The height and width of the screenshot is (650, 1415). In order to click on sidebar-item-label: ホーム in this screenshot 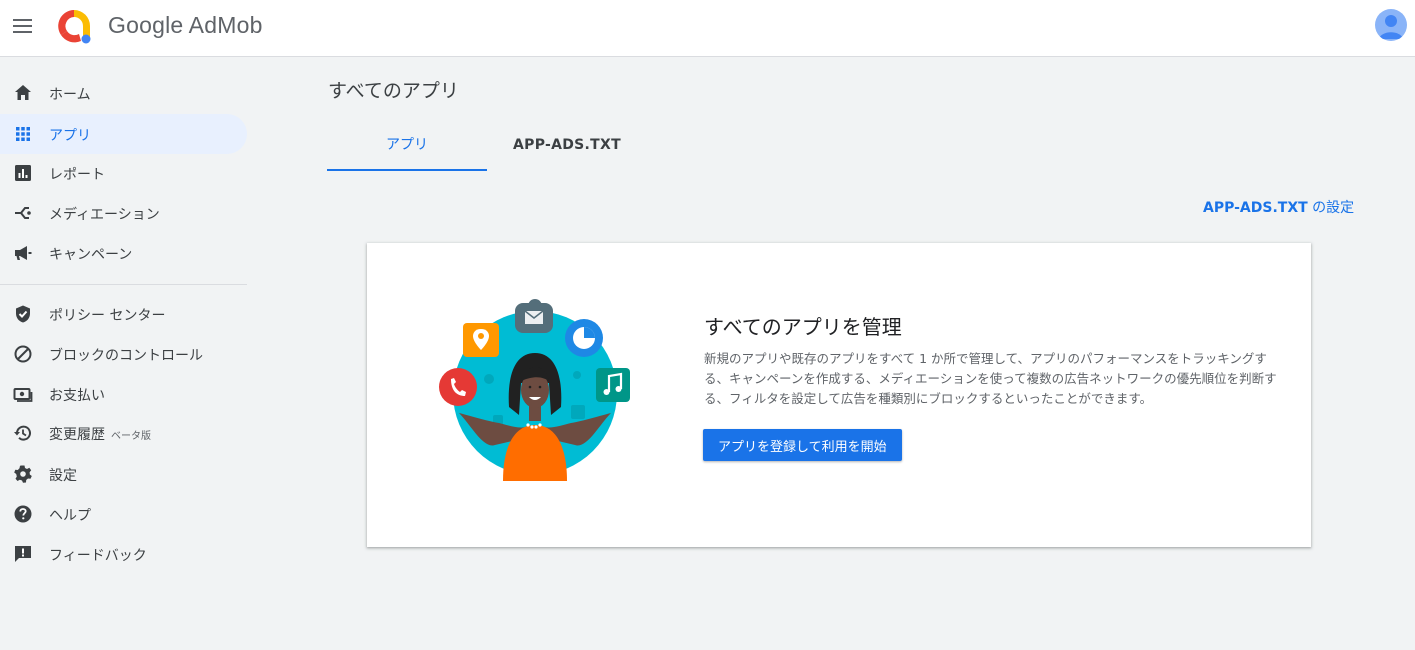, I will do `click(70, 95)`.